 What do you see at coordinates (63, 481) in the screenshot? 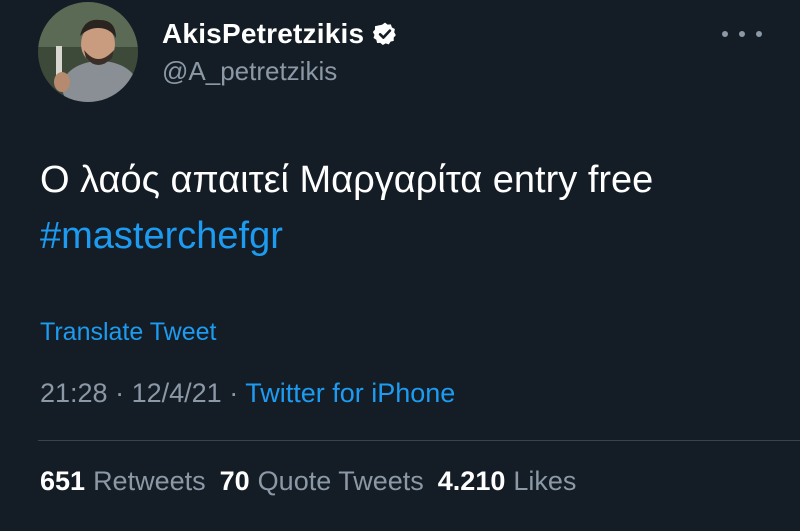
I see `retweets-count: 651` at bounding box center [63, 481].